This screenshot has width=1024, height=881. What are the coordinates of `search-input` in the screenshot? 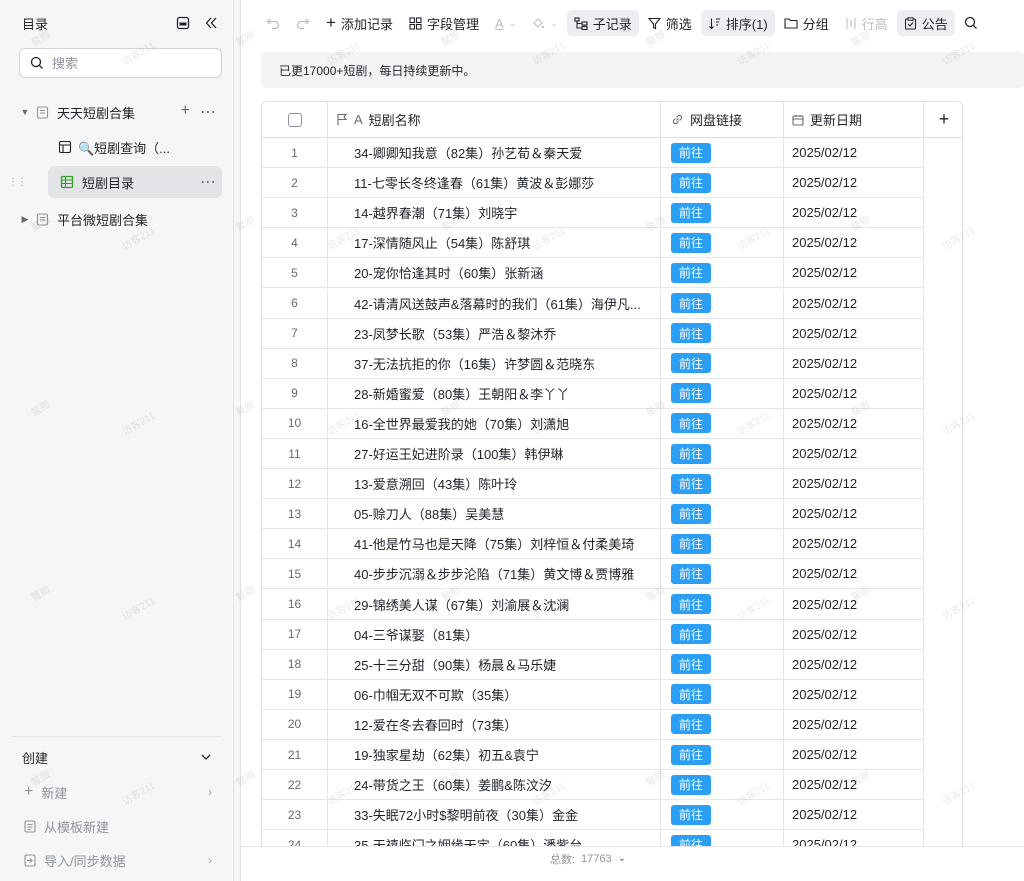 It's located at (127, 63).